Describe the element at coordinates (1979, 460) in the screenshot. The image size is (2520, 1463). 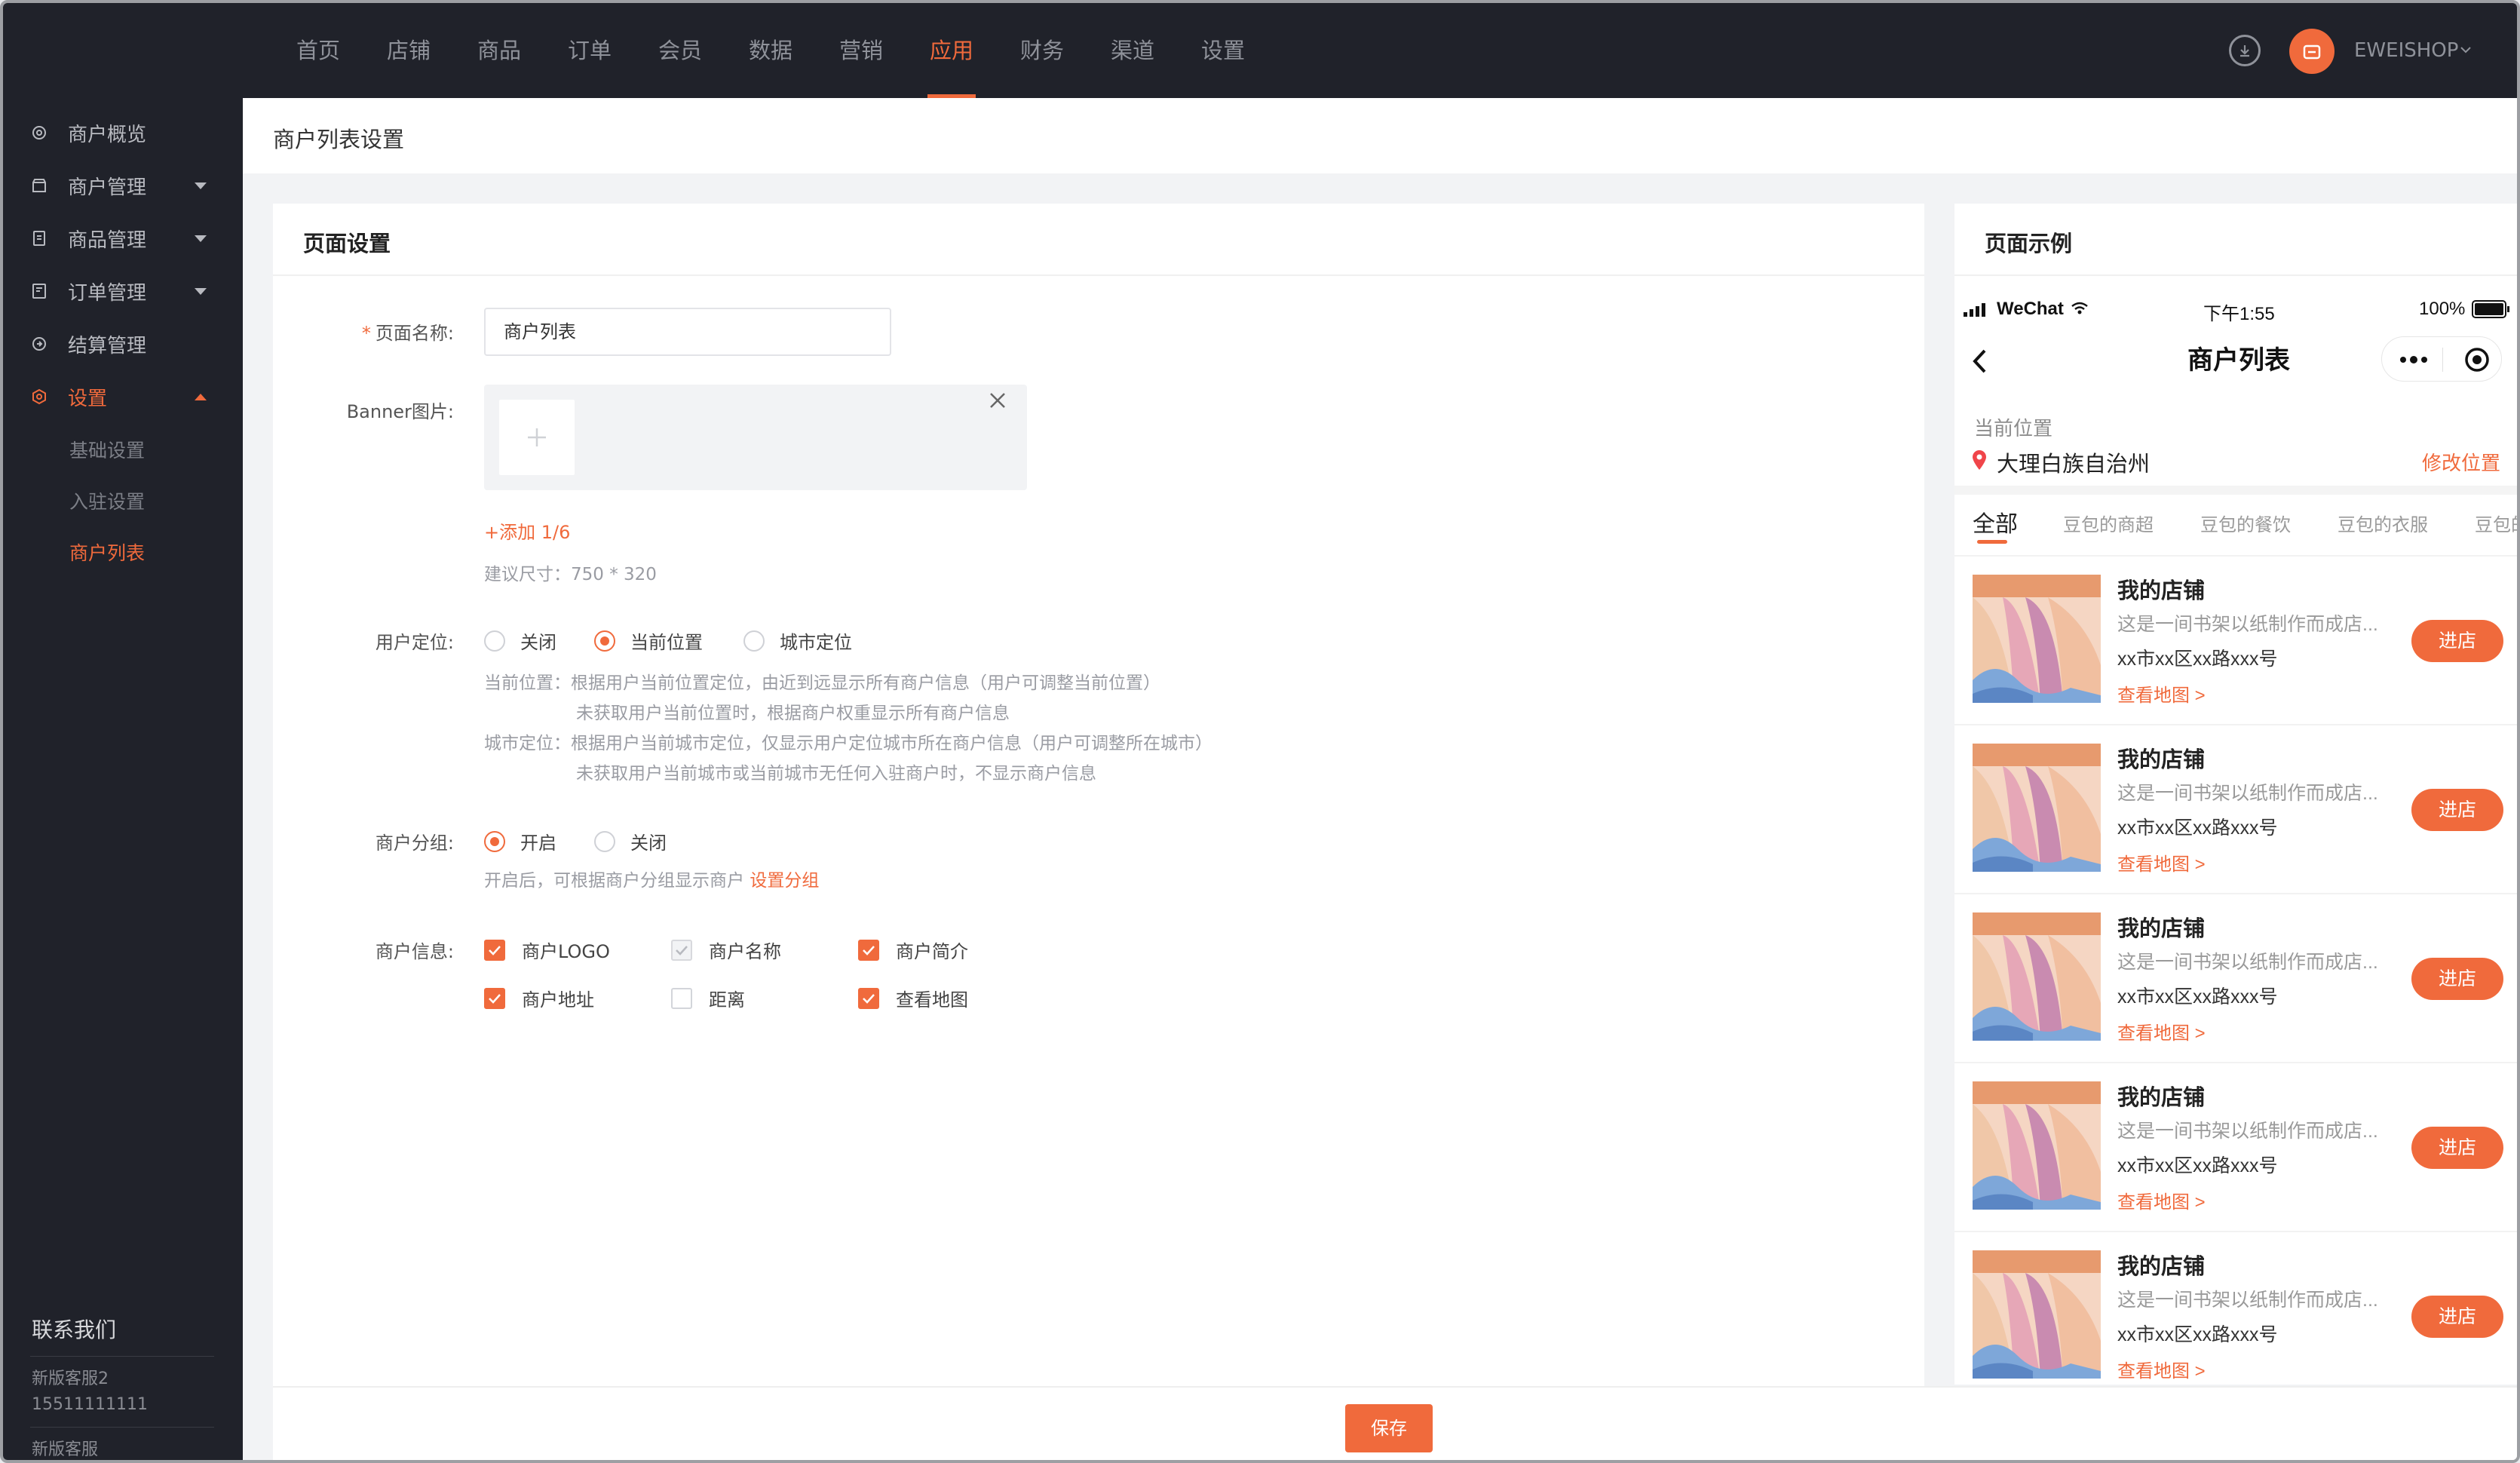
I see `location-pin-icon` at that location.